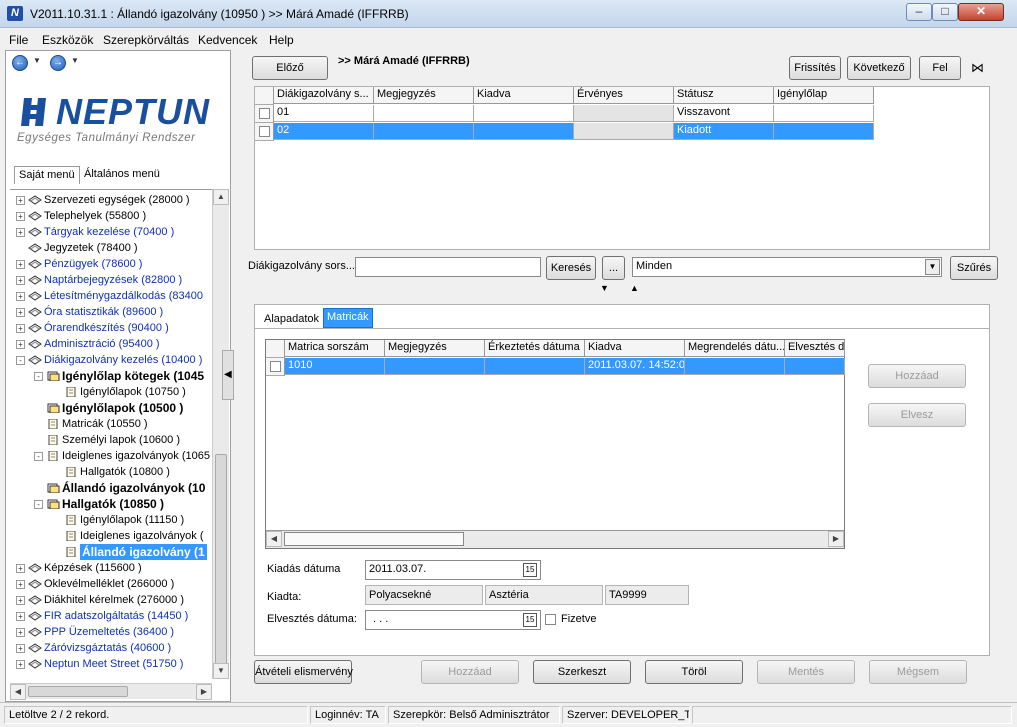 The image size is (1017, 727). What do you see at coordinates (945, 12) in the screenshot?
I see `maximize-button: □` at bounding box center [945, 12].